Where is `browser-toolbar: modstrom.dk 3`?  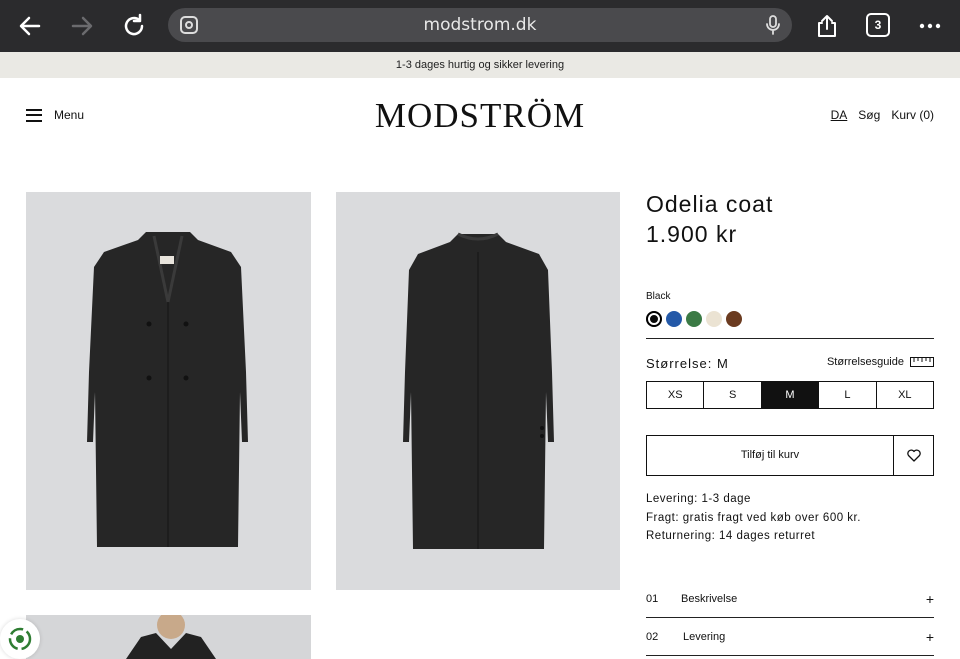 browser-toolbar: modstrom.dk 3 is located at coordinates (480, 26).